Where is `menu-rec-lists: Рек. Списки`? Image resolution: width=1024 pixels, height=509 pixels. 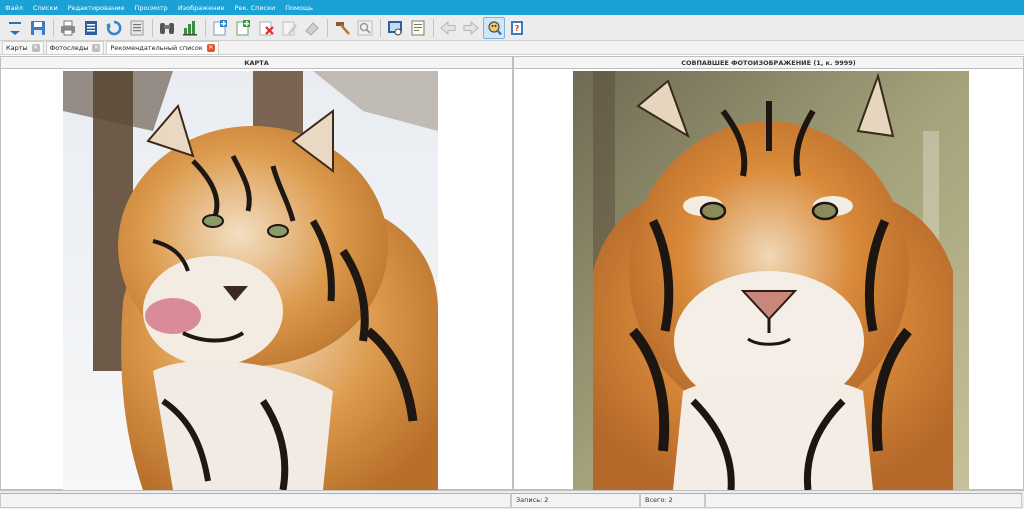
menu-rec-lists: Рек. Списки is located at coordinates (255, 8).